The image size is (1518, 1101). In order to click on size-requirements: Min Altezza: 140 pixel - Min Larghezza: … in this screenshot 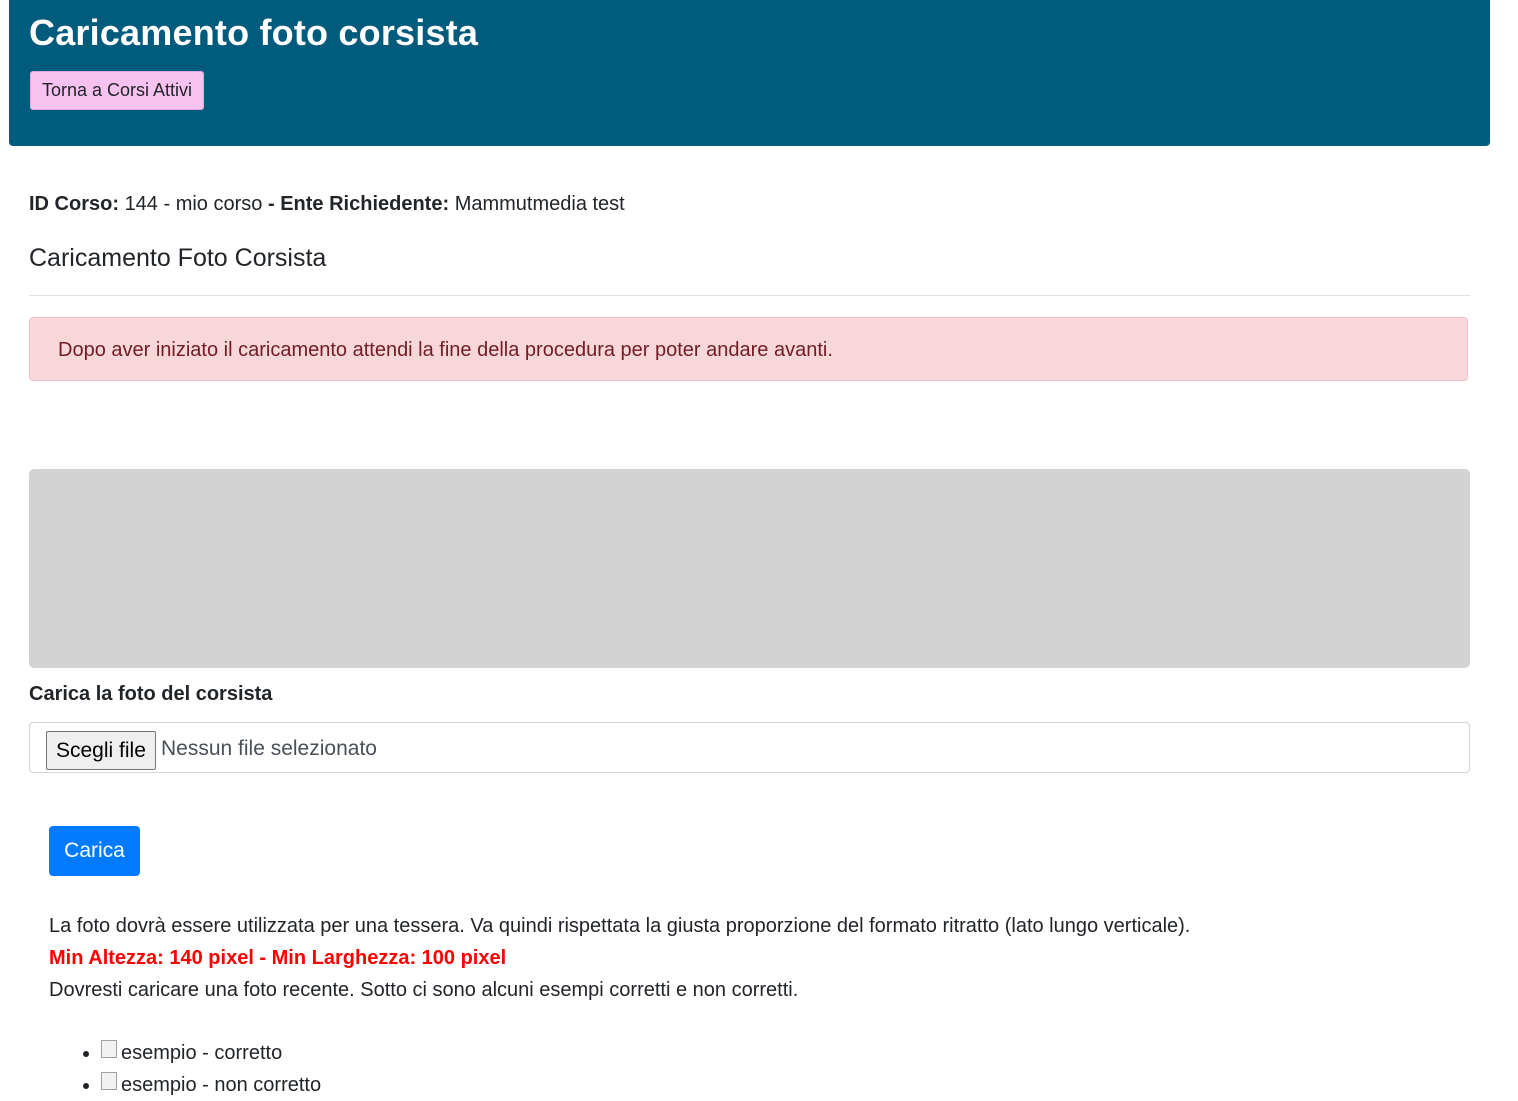, I will do `click(278, 958)`.